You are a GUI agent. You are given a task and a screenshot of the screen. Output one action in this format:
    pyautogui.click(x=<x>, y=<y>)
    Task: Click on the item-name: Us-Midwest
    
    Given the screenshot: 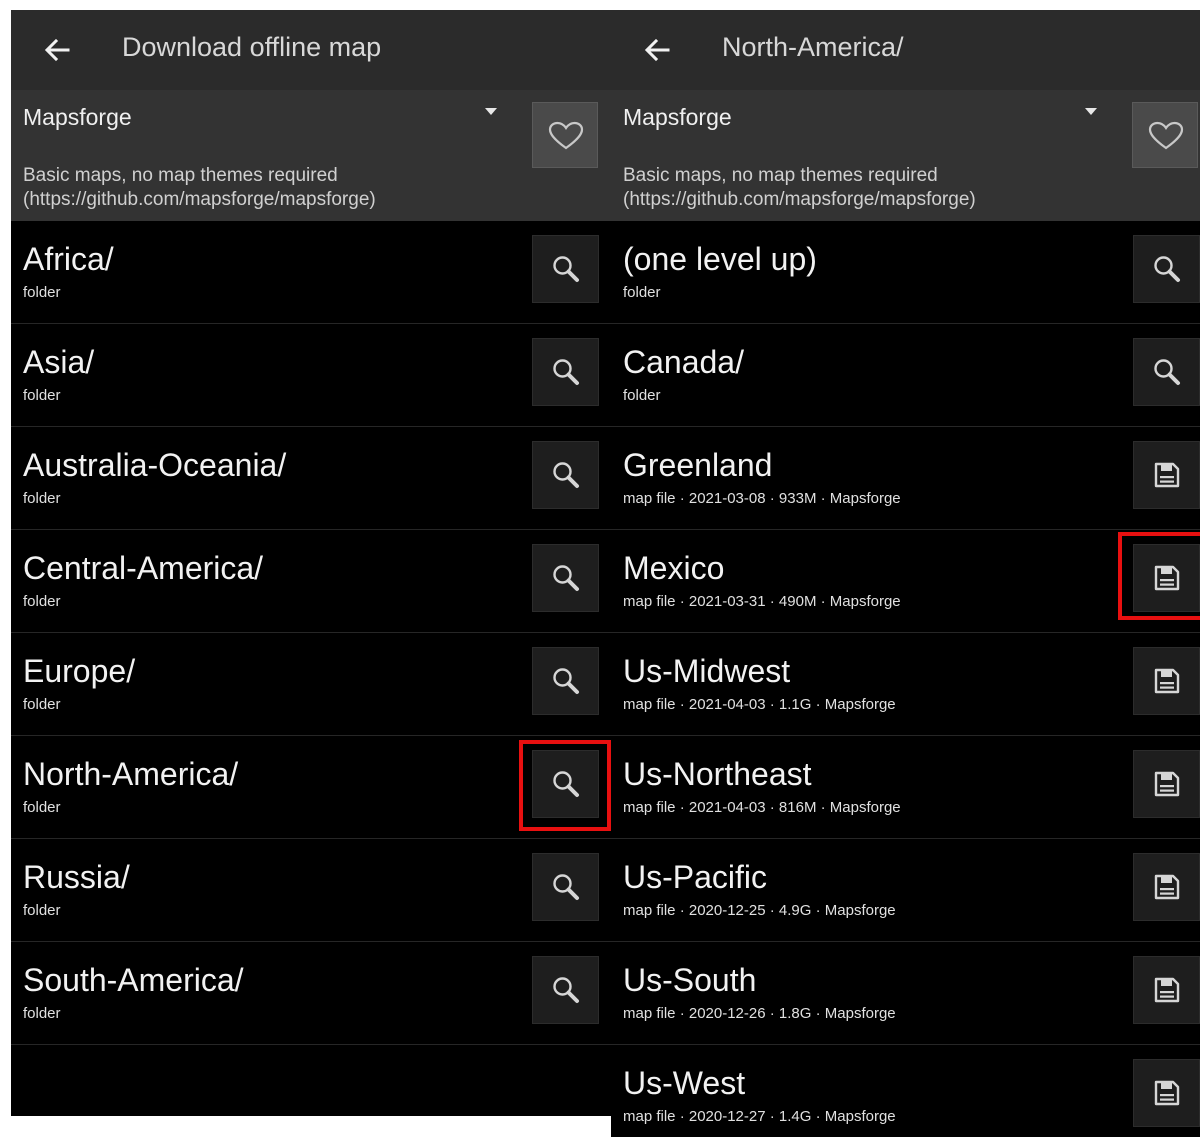 What is the action you would take?
    pyautogui.click(x=707, y=671)
    